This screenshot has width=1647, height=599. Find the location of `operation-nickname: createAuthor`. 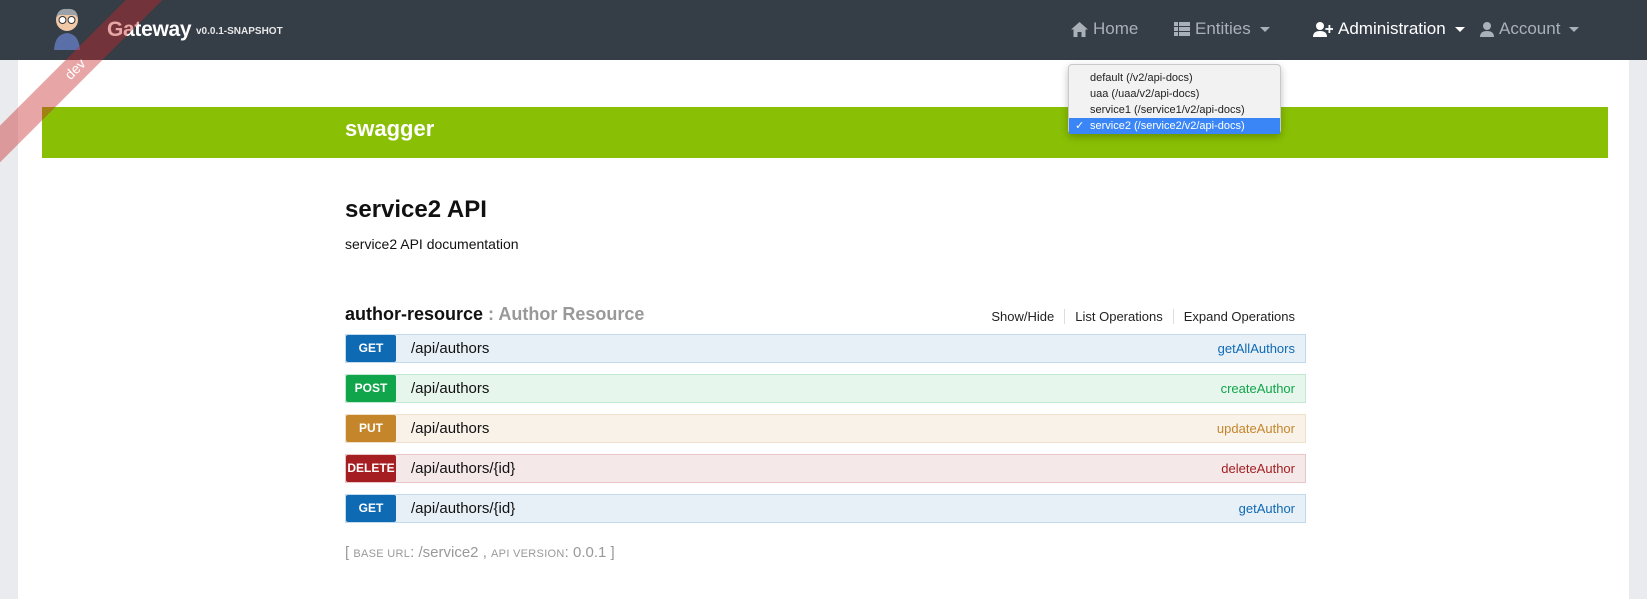

operation-nickname: createAuthor is located at coordinates (1258, 388).